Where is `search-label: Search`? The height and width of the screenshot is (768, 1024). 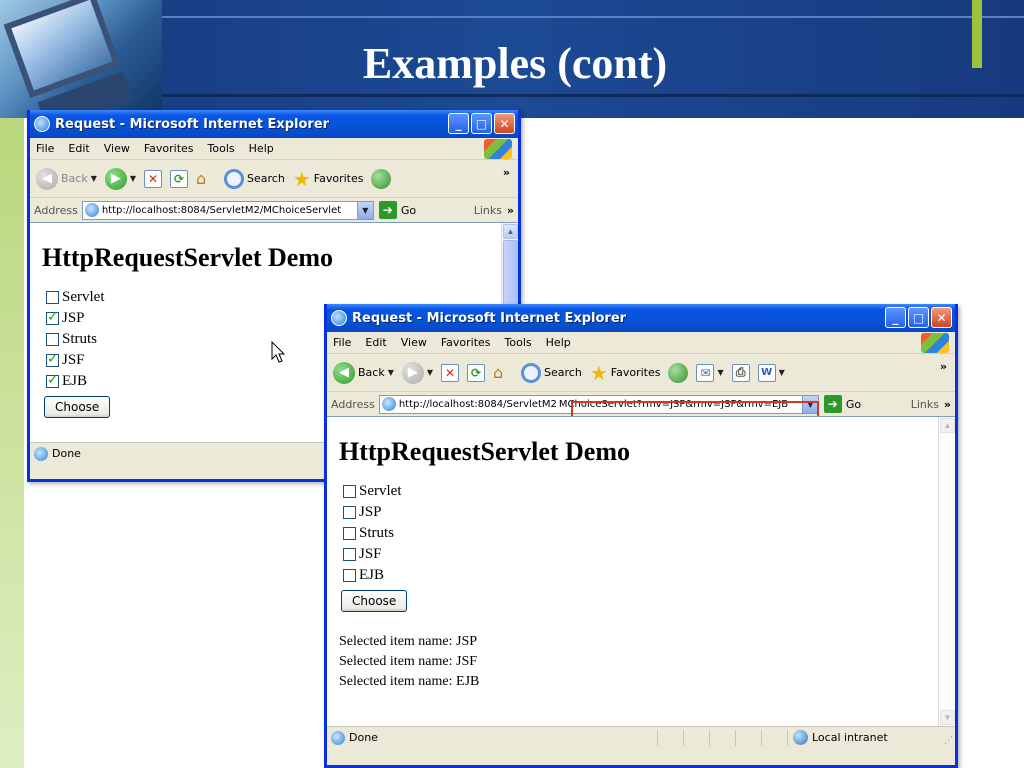 search-label: Search is located at coordinates (563, 372).